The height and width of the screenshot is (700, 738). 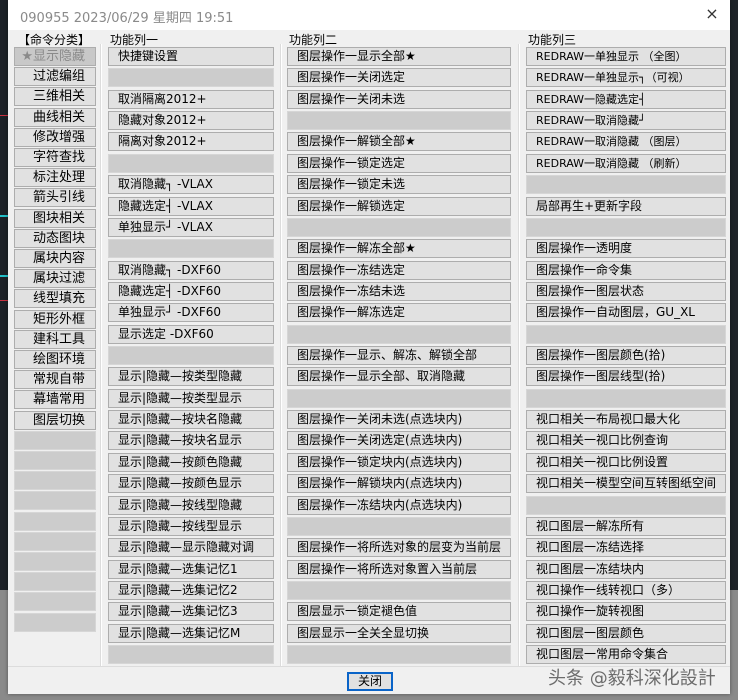 I want to click on command-button: 显示|隐藏—按颜色隐藏, so click(x=191, y=462).